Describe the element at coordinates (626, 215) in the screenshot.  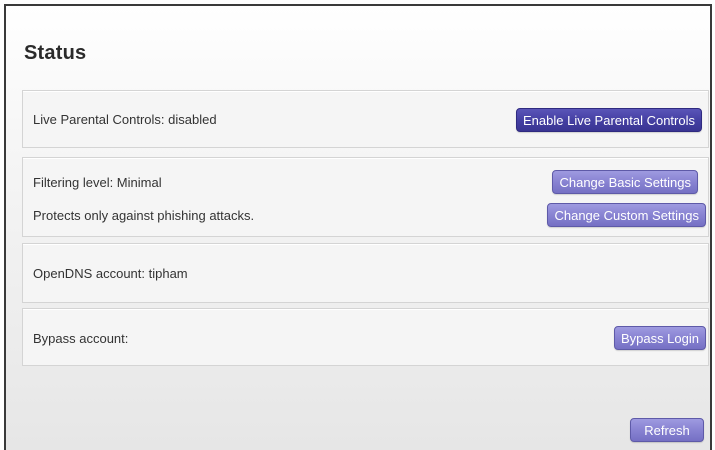
I see `change-custom-settings-button: Change Custom Settings` at that location.